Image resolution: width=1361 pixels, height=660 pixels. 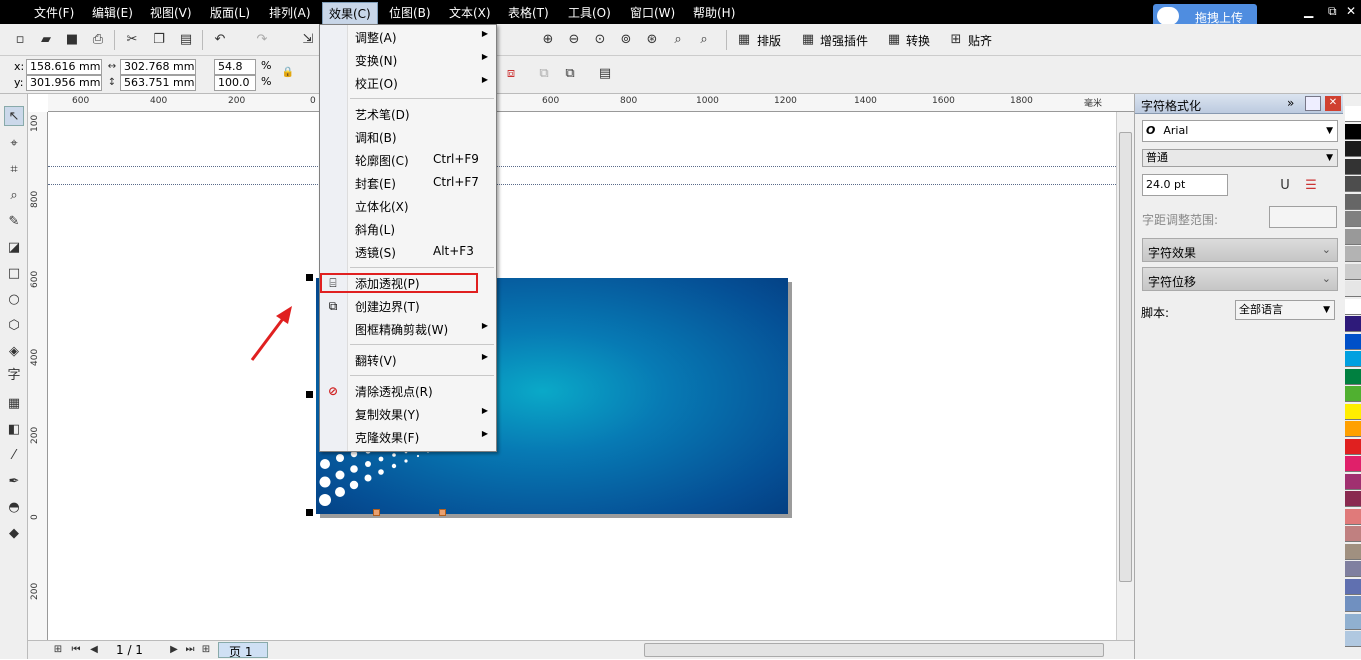 I want to click on menu-arrange: 排列(A), so click(x=290, y=12).